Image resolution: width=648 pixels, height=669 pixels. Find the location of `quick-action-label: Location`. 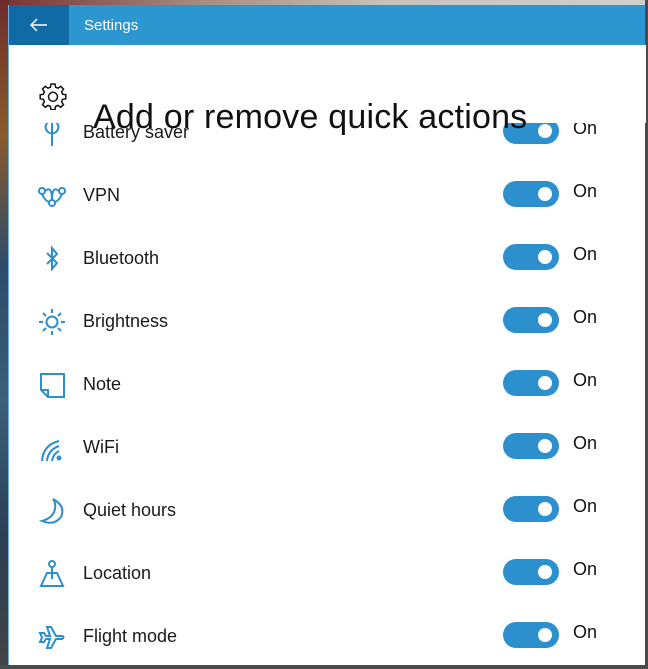

quick-action-label: Location is located at coordinates (117, 573).